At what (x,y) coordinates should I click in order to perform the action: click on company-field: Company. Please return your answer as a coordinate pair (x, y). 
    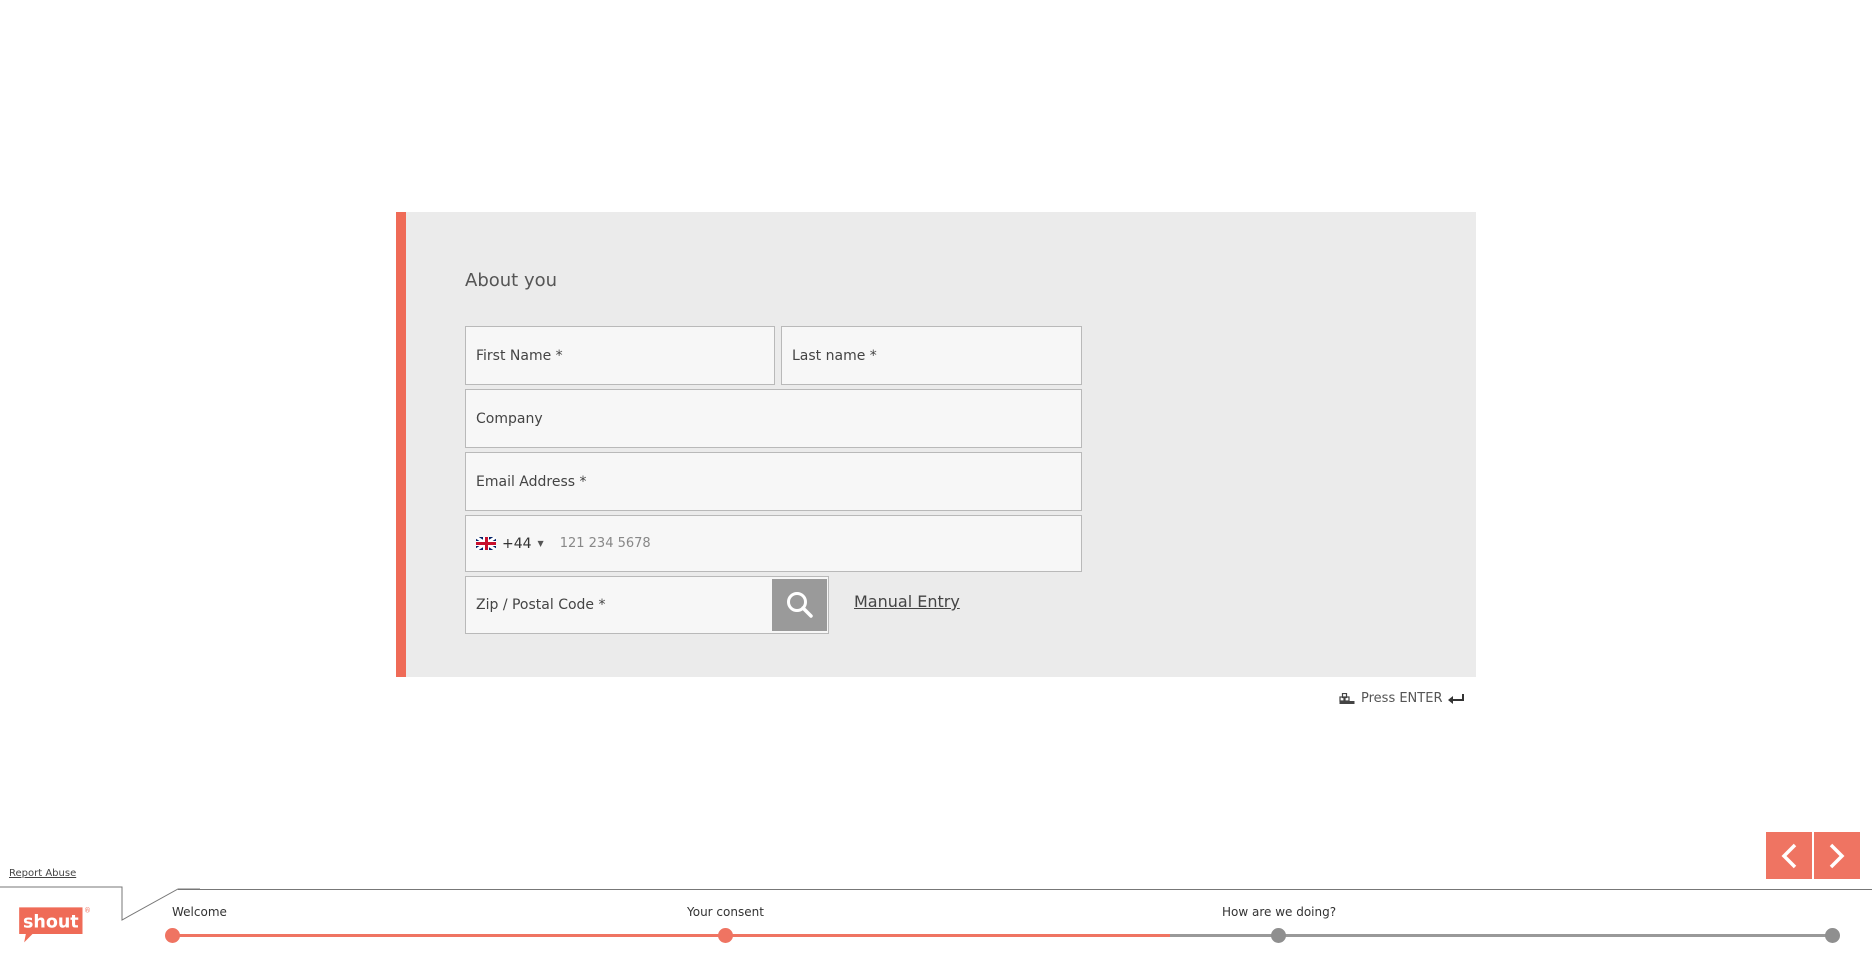
    Looking at the image, I should click on (773, 418).